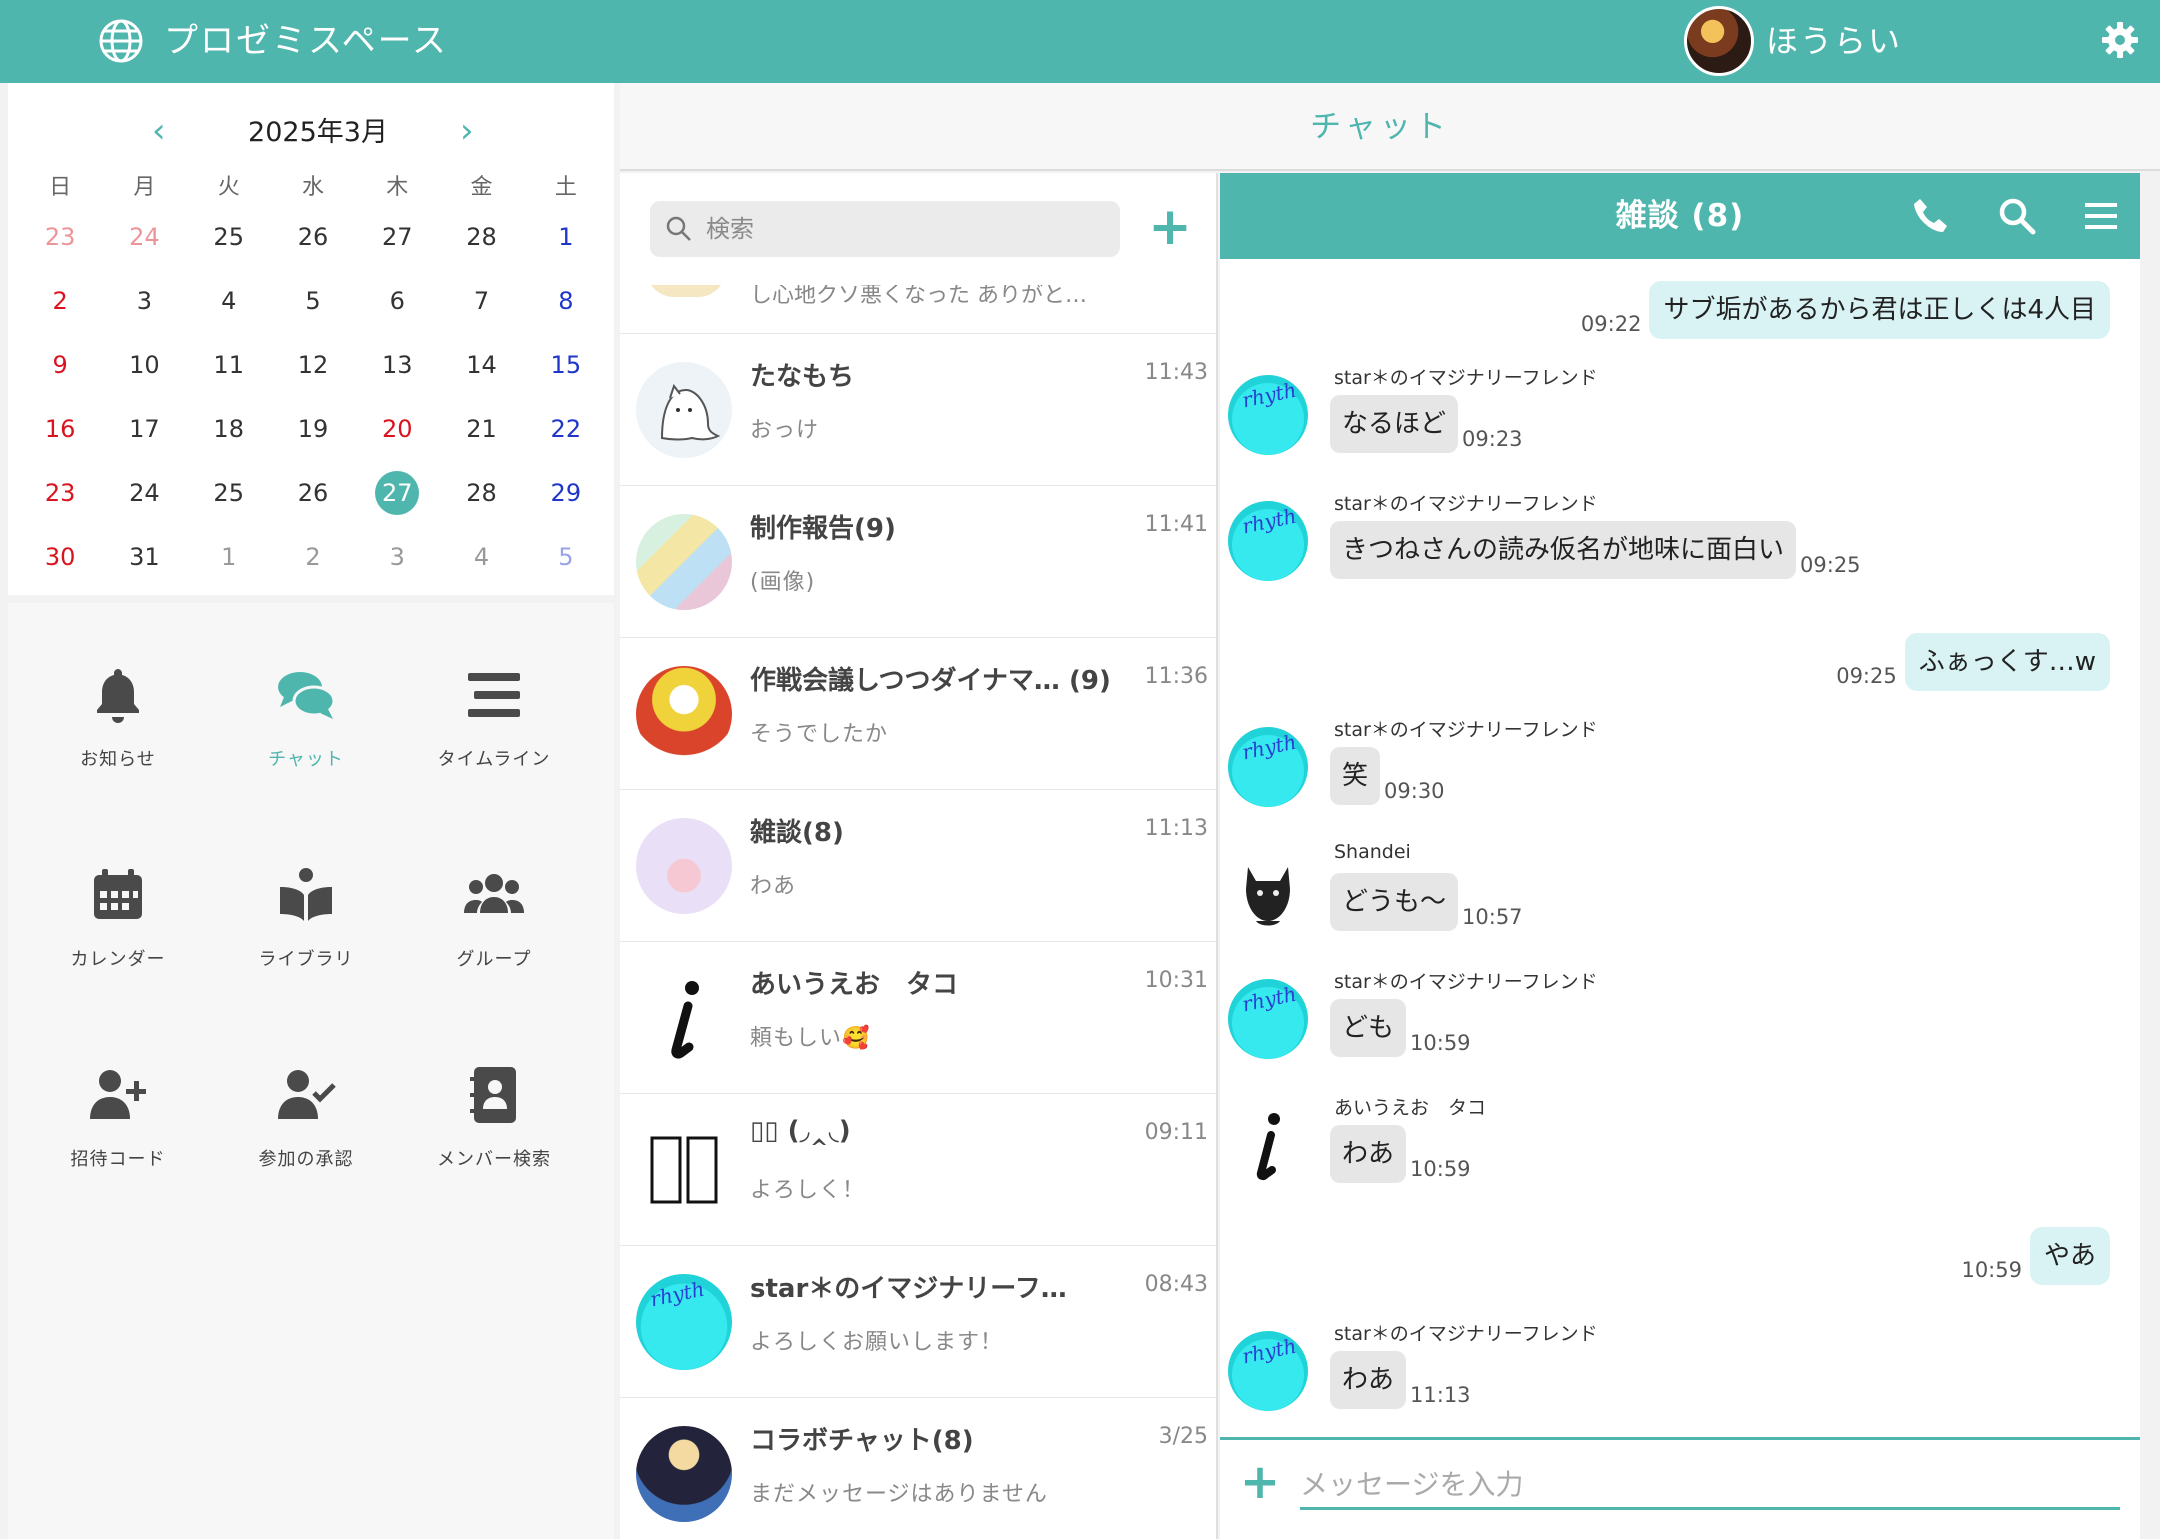 This screenshot has height=1539, width=2160. What do you see at coordinates (1719, 41) in the screenshot?
I see `user-avatar` at bounding box center [1719, 41].